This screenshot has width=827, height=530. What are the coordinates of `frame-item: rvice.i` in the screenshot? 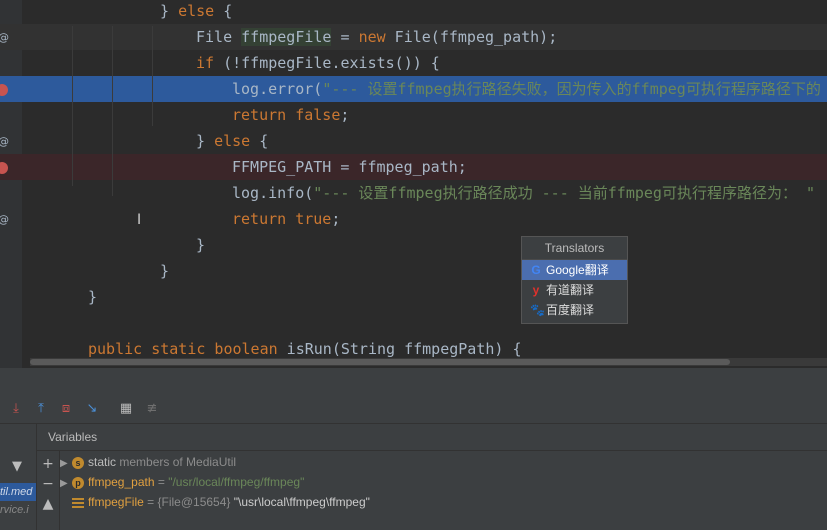 It's located at (18, 510).